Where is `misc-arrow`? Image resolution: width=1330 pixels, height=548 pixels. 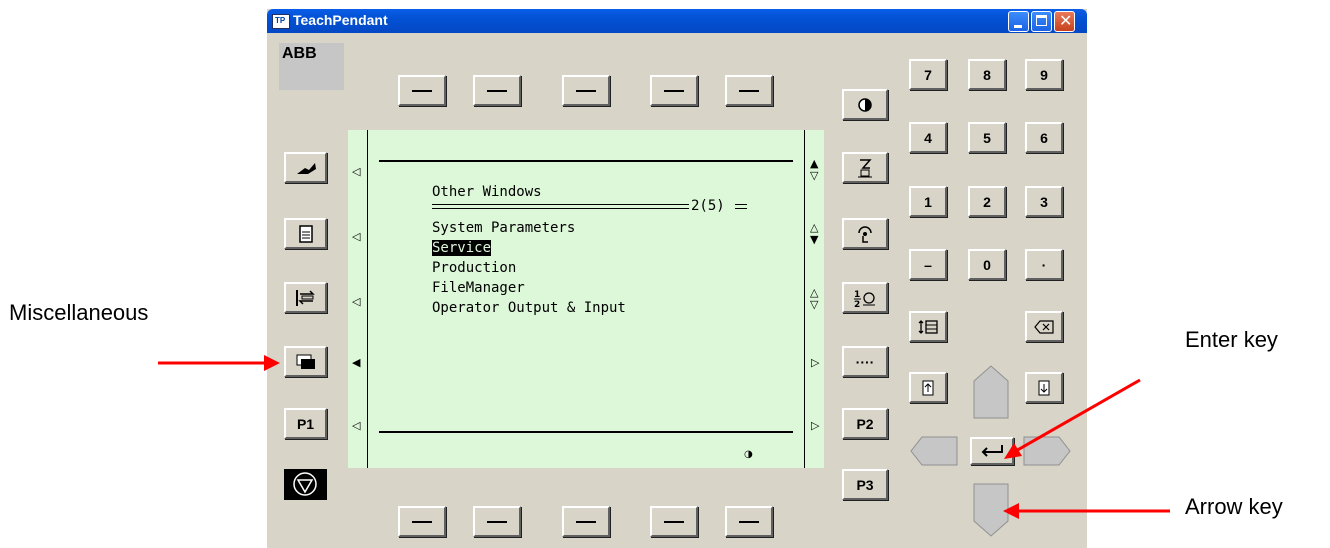
misc-arrow is located at coordinates (219, 363).